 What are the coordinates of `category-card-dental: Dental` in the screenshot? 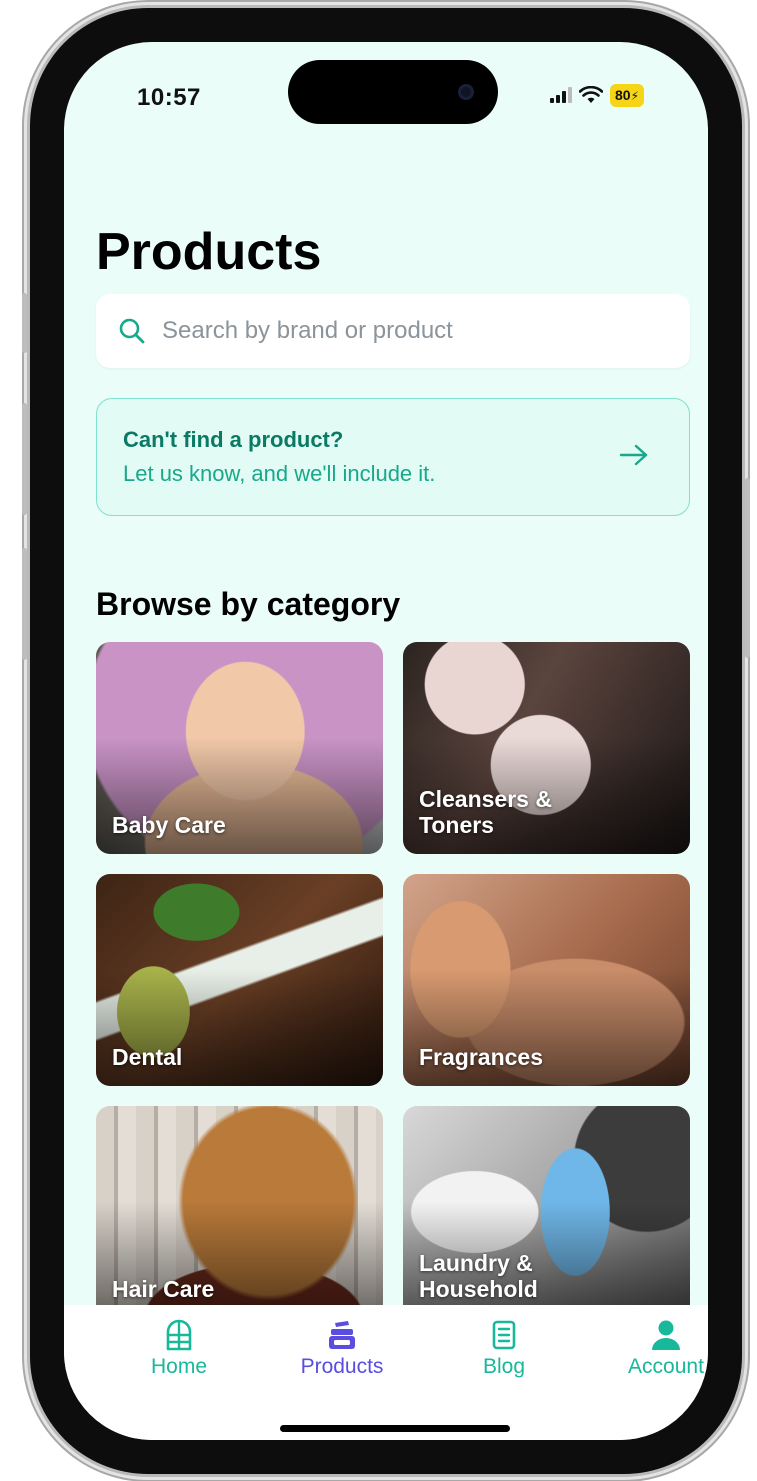 It's located at (239, 980).